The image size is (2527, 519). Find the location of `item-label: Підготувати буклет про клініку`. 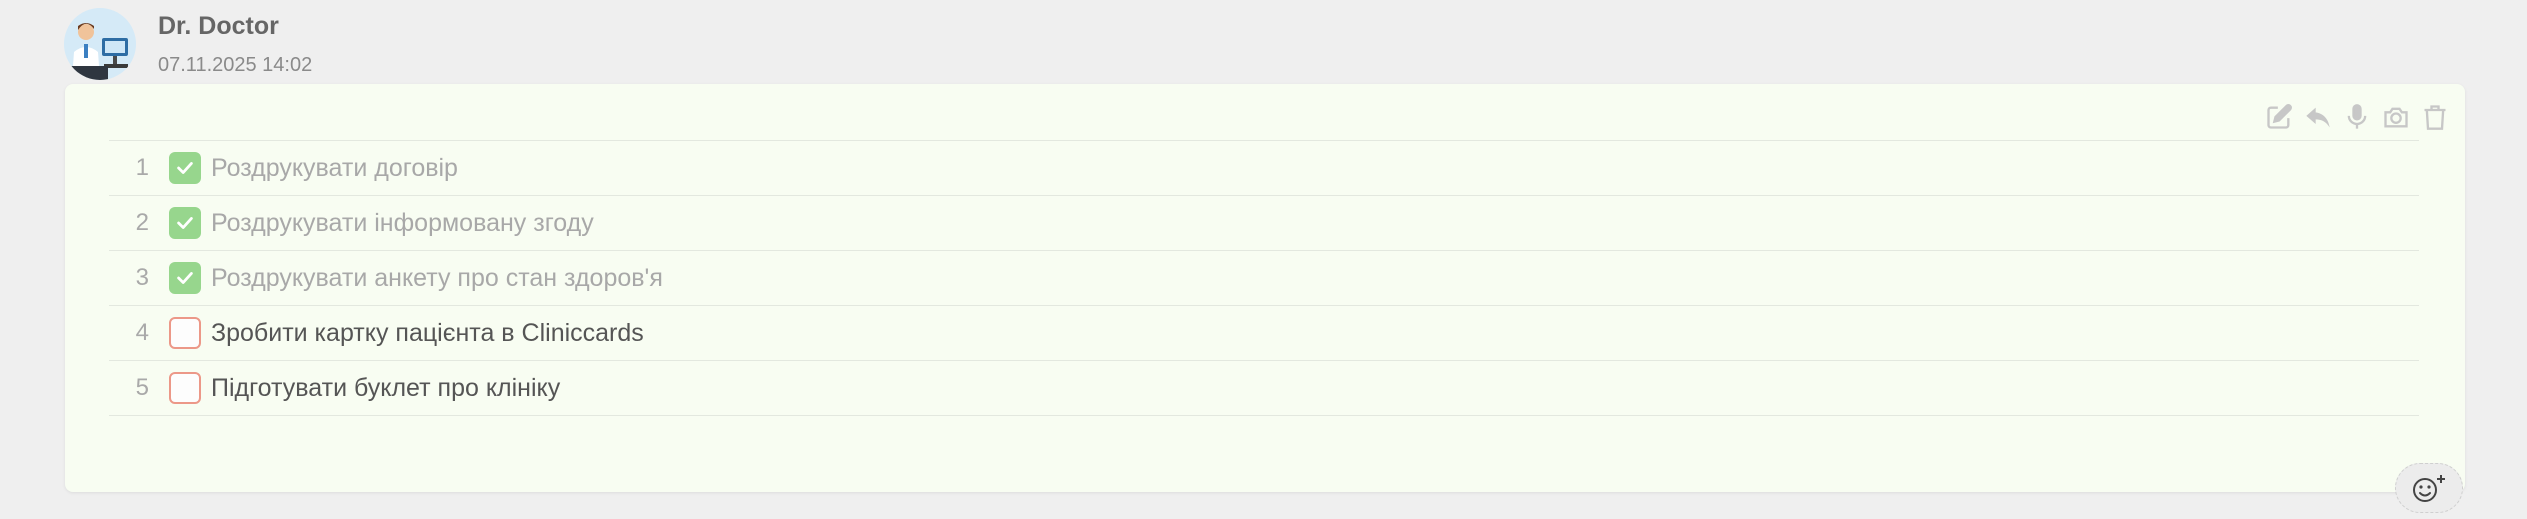

item-label: Підготувати буклет про клініку is located at coordinates (386, 387).